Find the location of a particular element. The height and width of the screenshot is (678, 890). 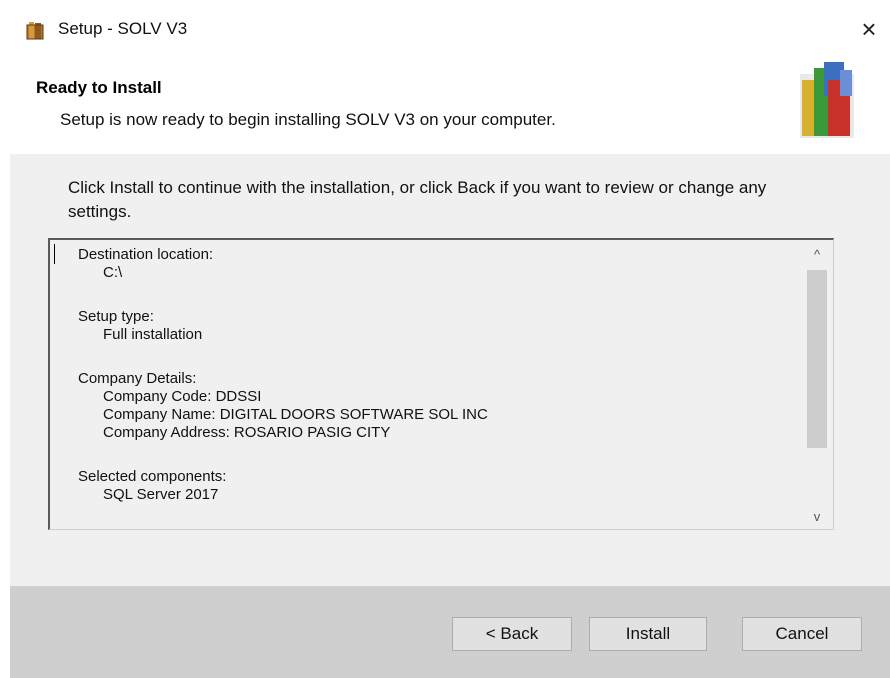

memo-line: Company Details: is located at coordinates (137, 378).